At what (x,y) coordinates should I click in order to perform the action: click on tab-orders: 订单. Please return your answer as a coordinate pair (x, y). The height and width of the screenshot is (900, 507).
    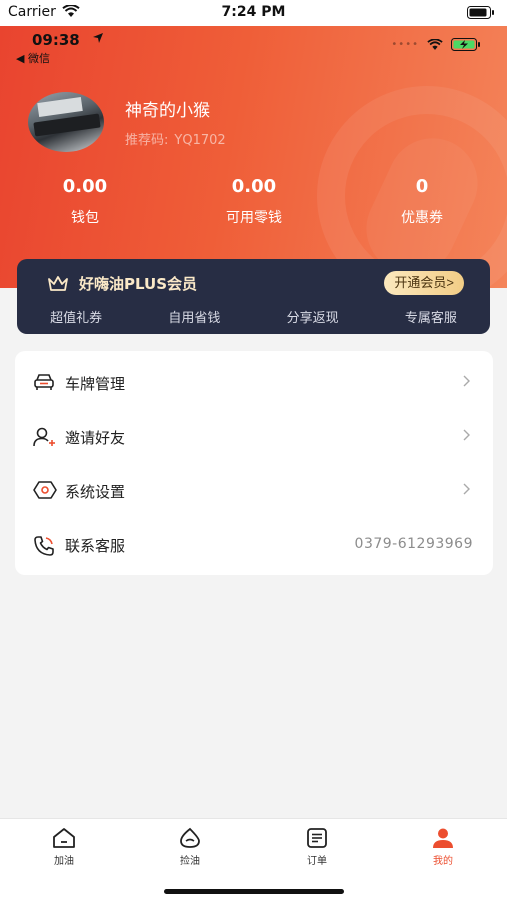
    Looking at the image, I should click on (317, 847).